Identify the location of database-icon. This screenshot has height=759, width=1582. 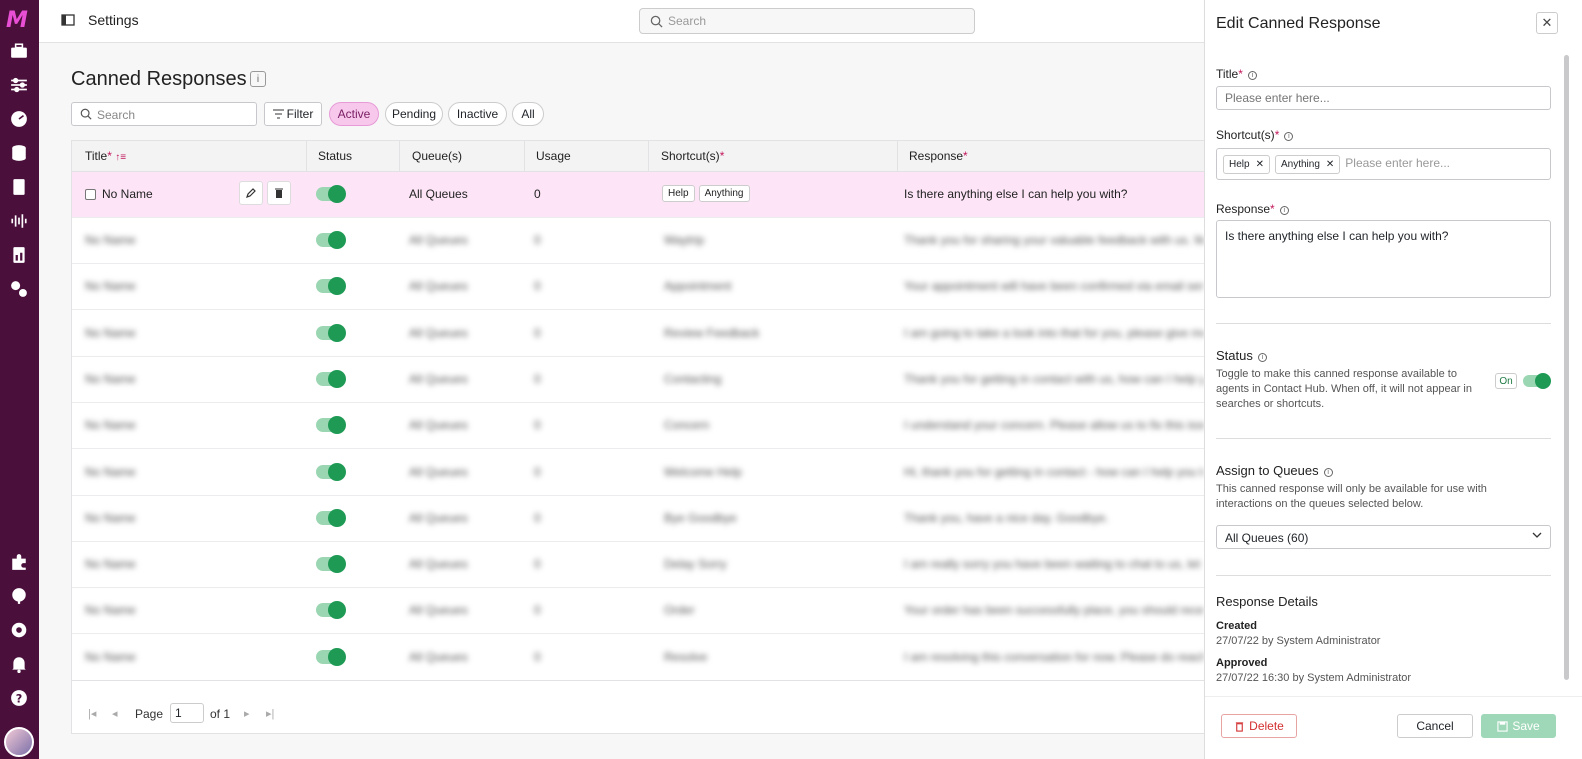
(19, 153).